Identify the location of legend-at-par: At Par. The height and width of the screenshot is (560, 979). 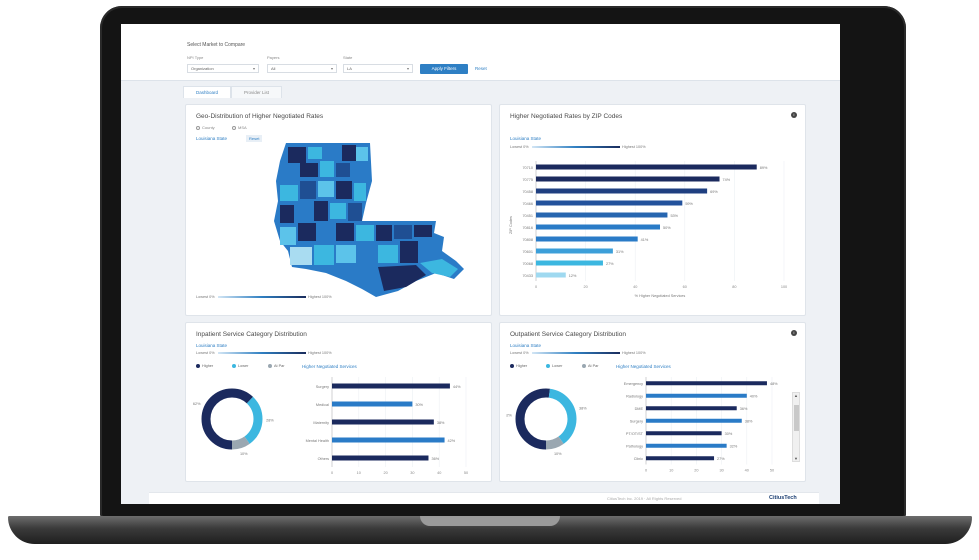
(276, 366).